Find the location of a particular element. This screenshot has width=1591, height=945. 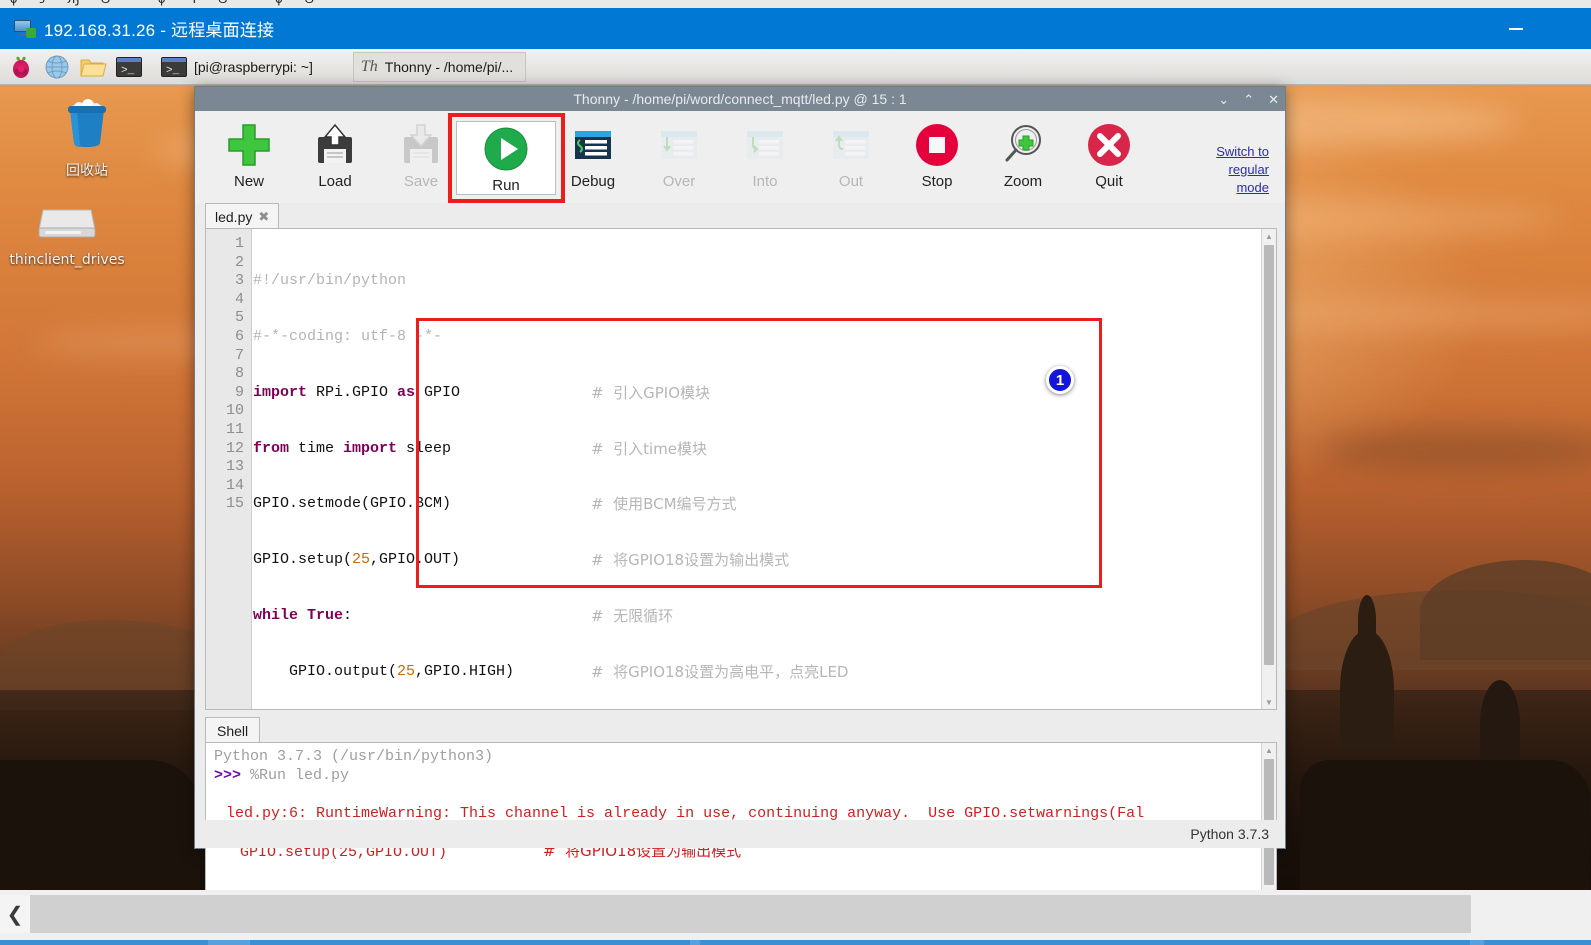

code-source: import RPi.GPIO as GPIO is located at coordinates (357, 392).